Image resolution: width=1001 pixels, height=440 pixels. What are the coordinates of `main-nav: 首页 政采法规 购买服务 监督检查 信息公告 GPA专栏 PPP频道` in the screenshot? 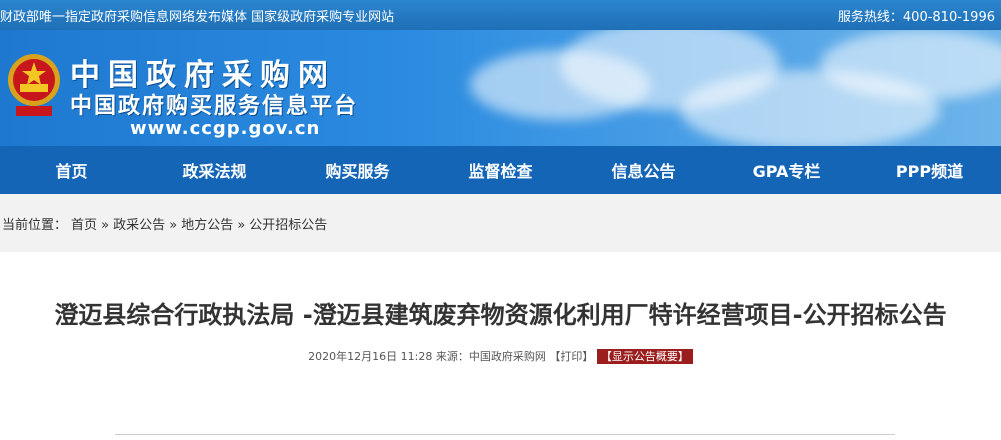 It's located at (500, 170).